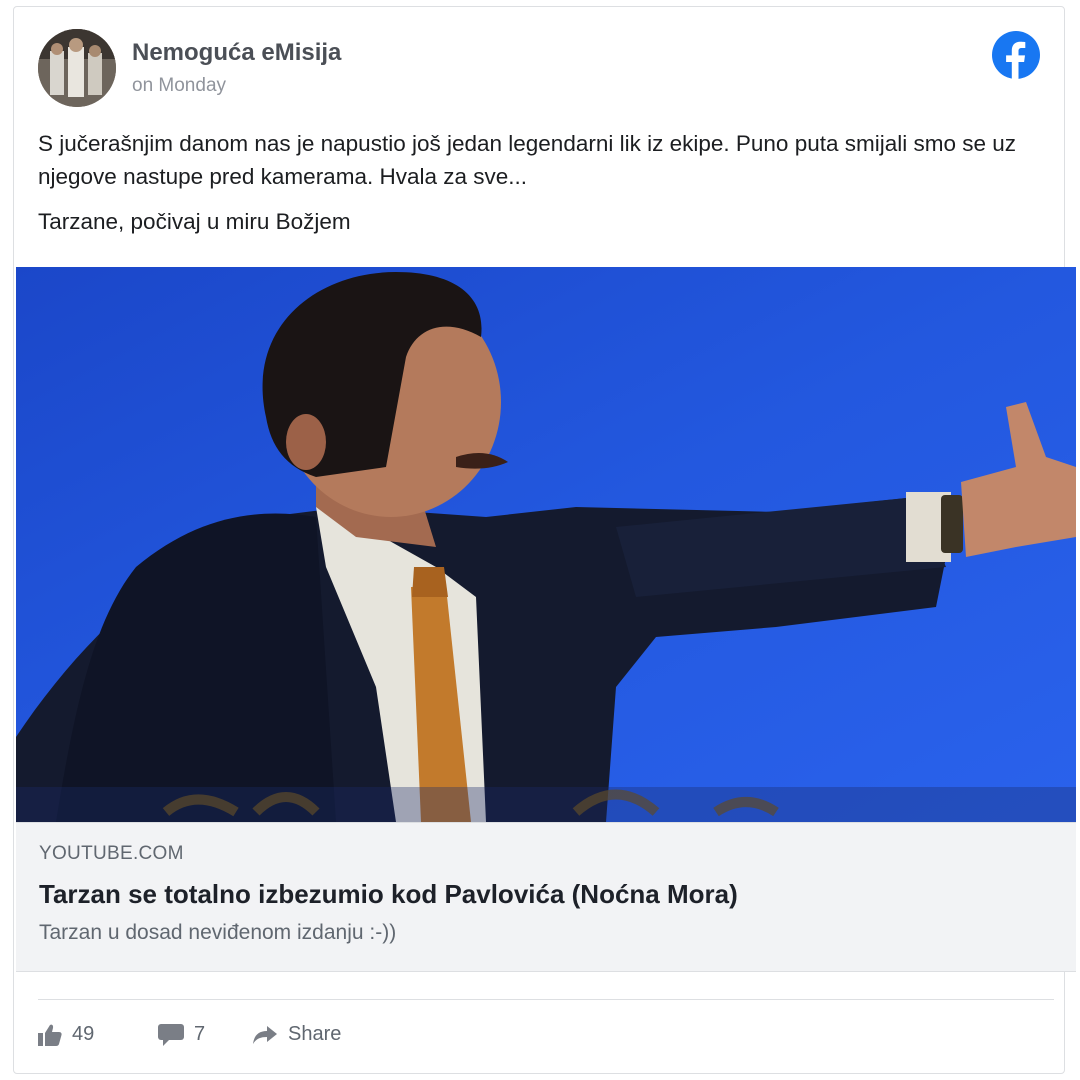 The width and height of the screenshot is (1080, 1080). I want to click on post-timestamp: on Monday, so click(179, 86).